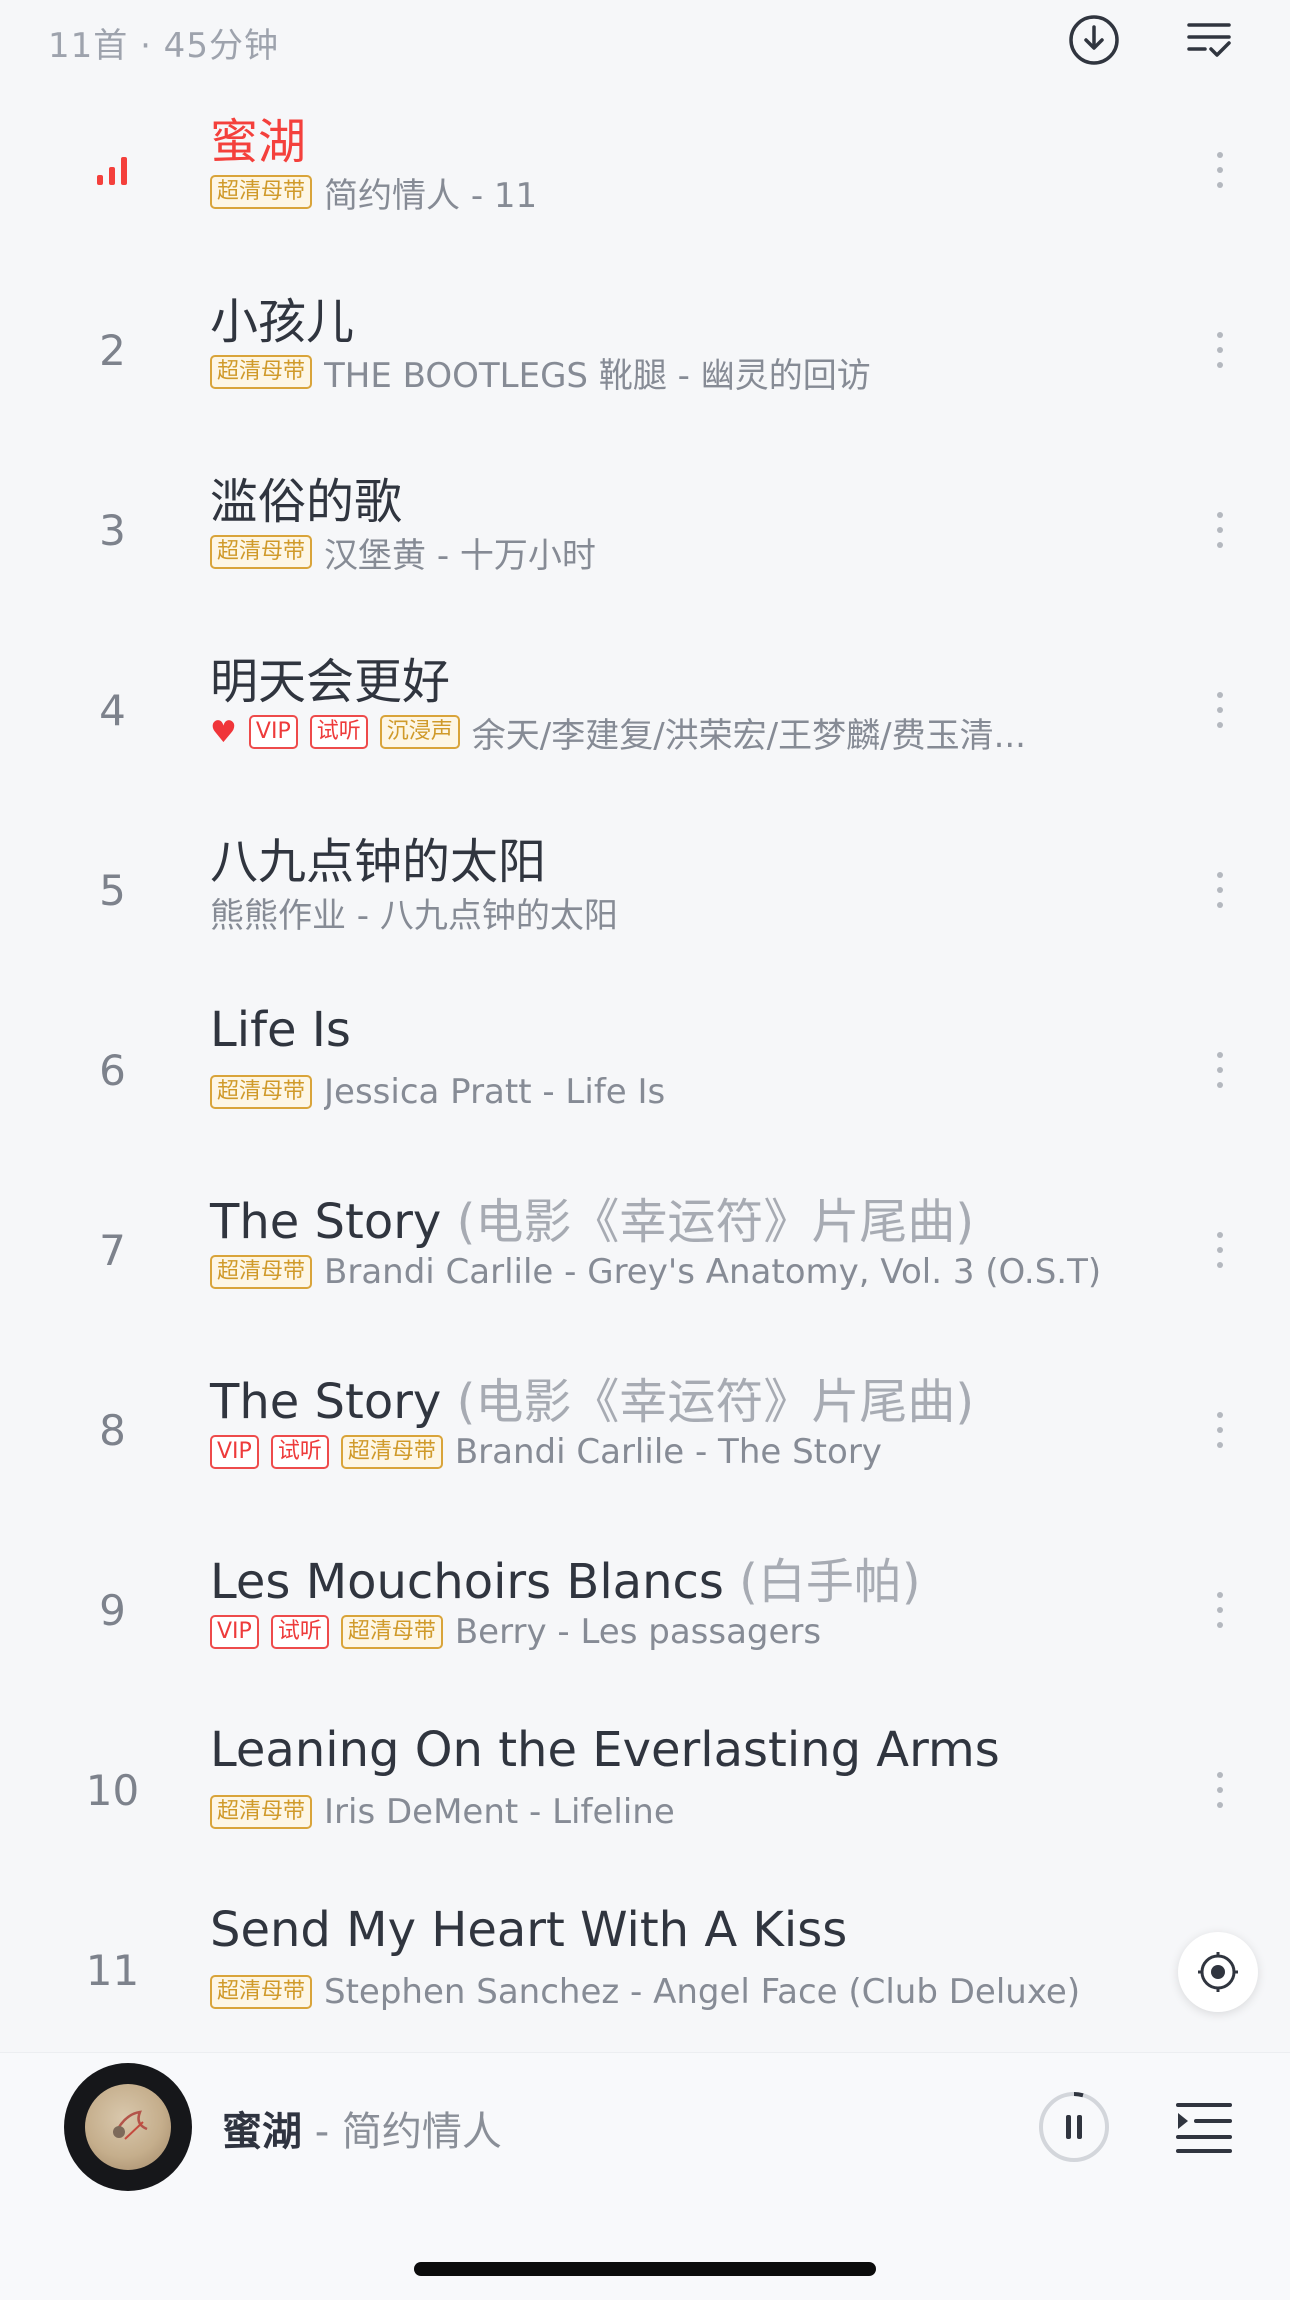 This screenshot has width=1290, height=2300. I want to click on track-title-text: 小孩儿, so click(282, 322).